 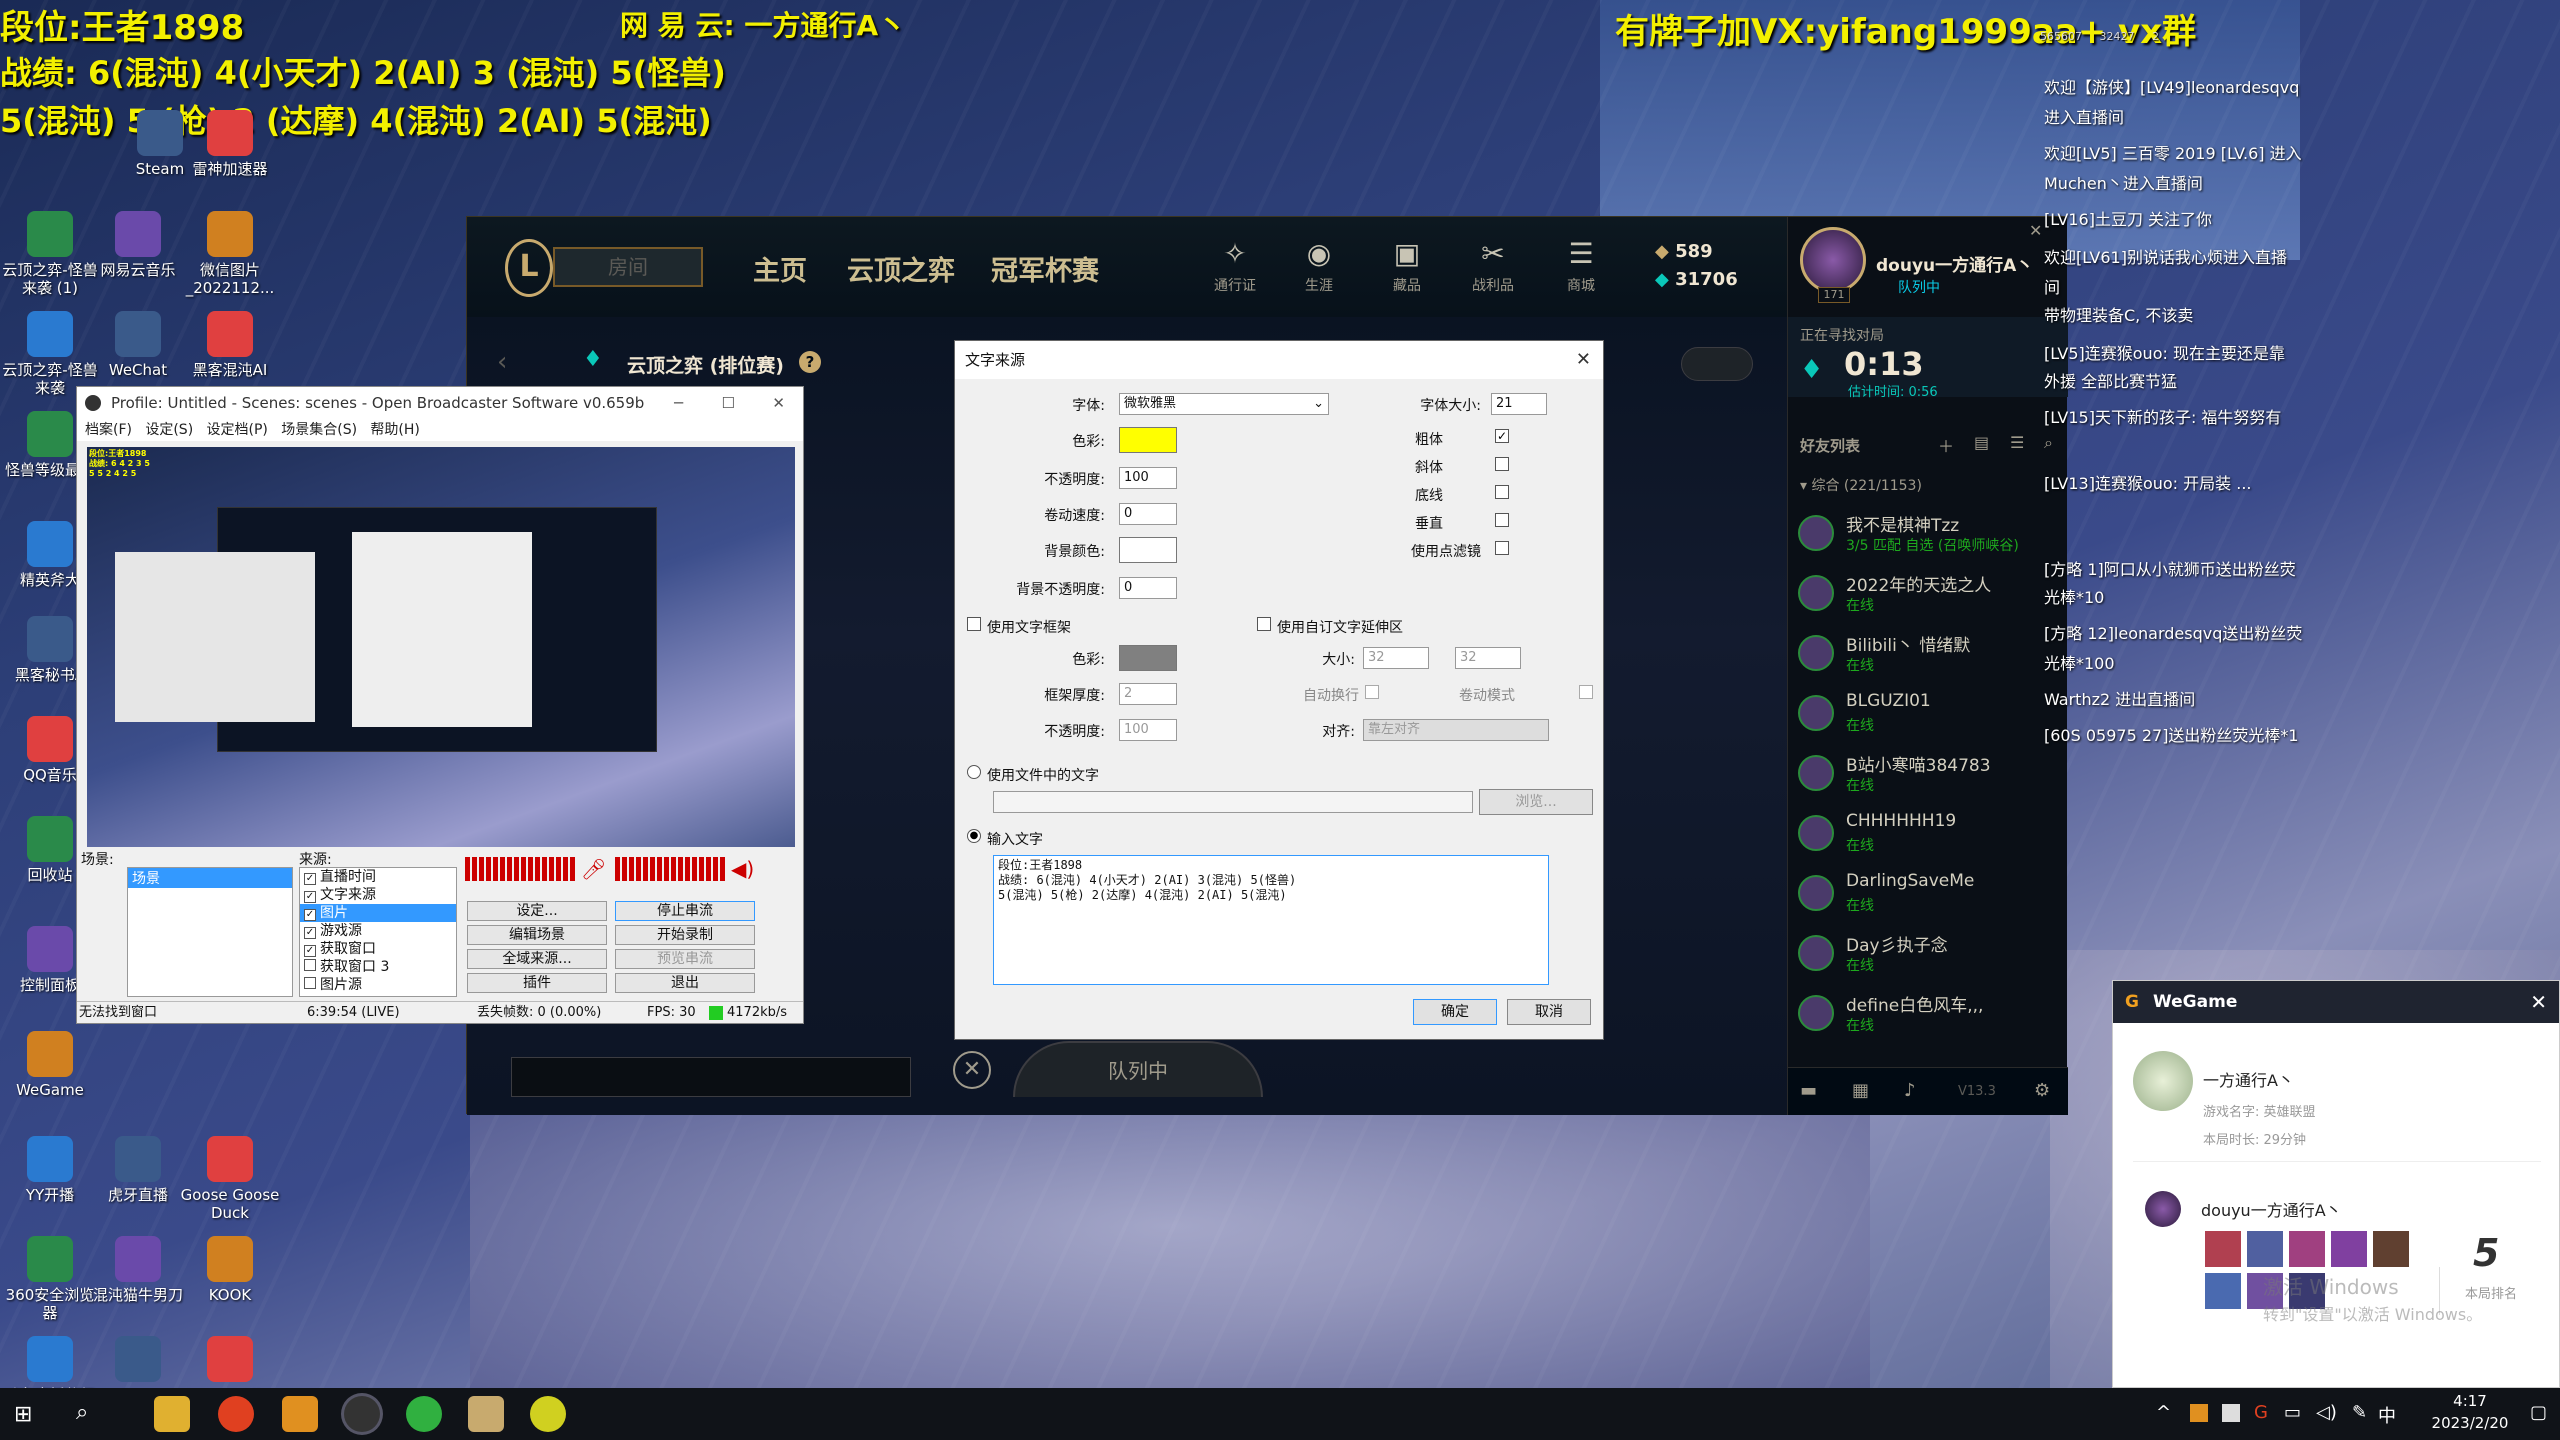 I want to click on voice-icon: ♪, so click(x=1910, y=1090).